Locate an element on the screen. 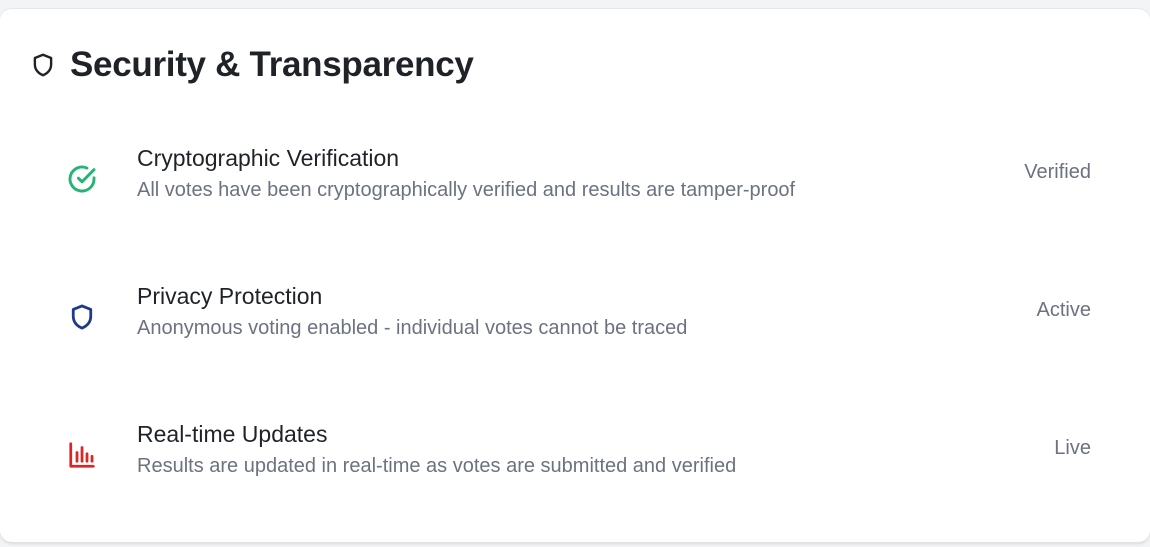 The width and height of the screenshot is (1150, 547). status-label: Live is located at coordinates (1072, 448).